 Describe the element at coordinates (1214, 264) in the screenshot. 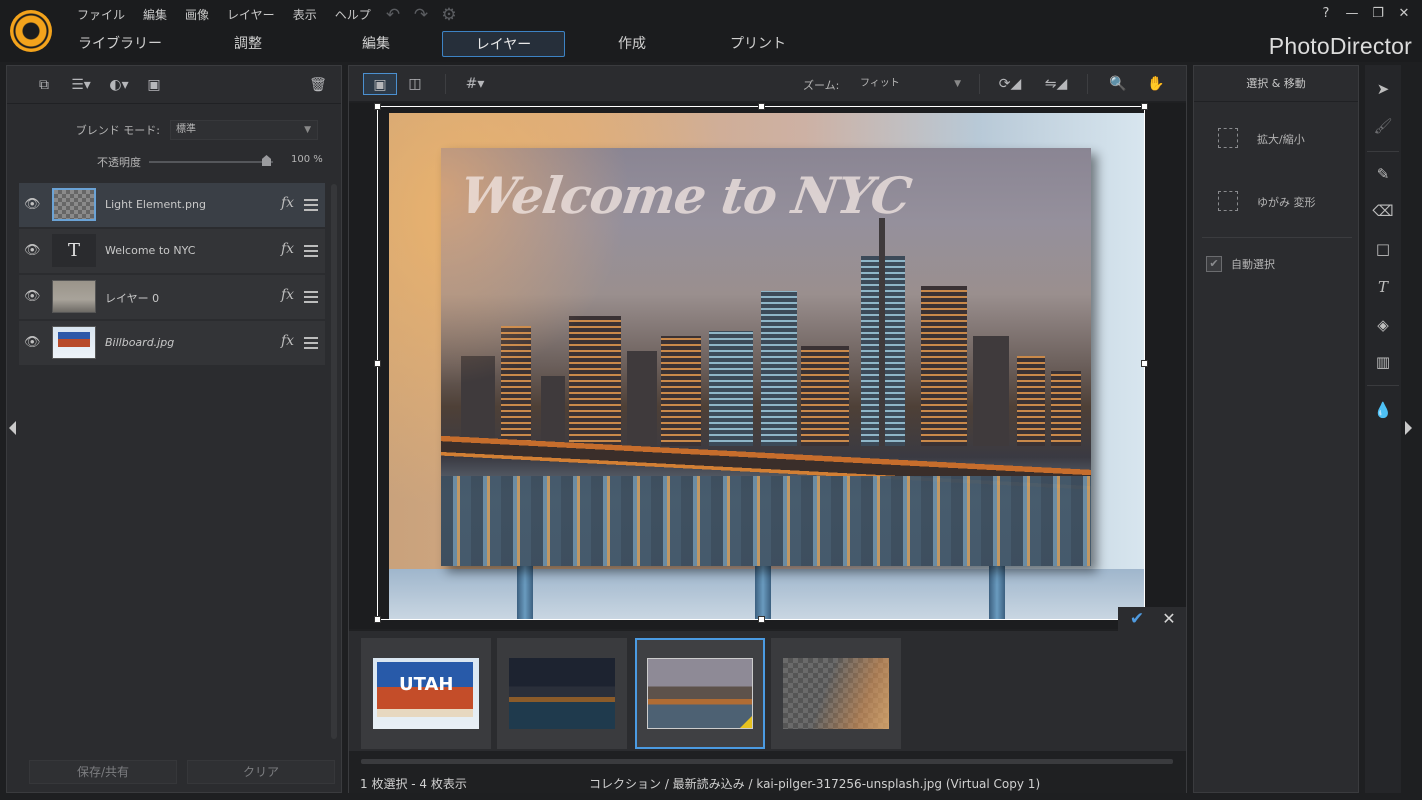

I see `auto-select-checkbox: ✔` at that location.